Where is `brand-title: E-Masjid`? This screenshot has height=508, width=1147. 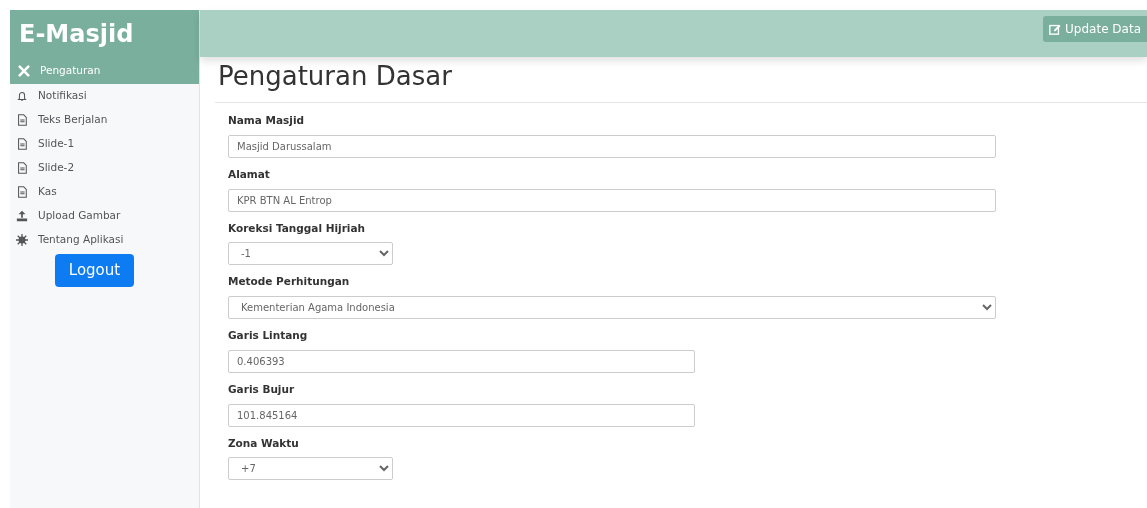
brand-title: E-Masjid is located at coordinates (76, 34).